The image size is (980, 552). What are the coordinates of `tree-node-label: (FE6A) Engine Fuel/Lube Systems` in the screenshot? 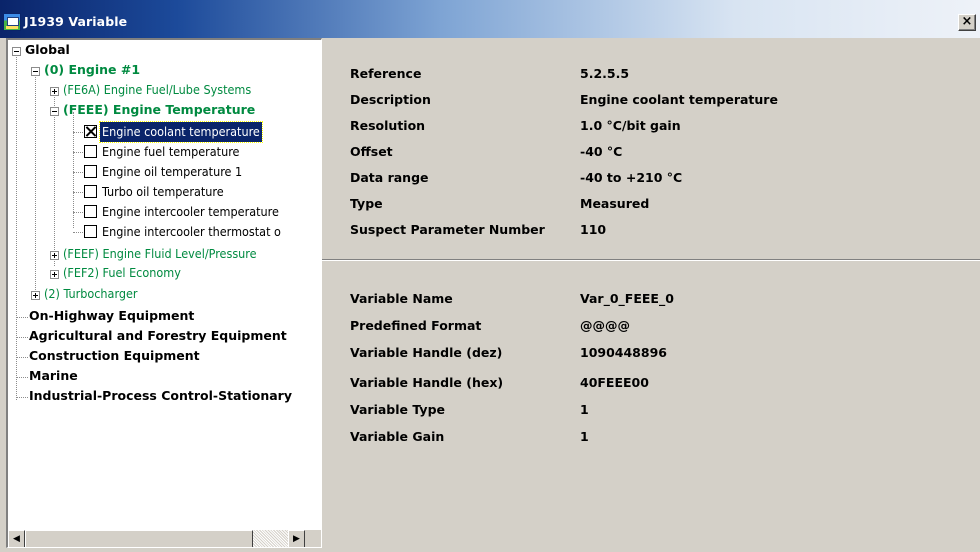 It's located at (157, 89).